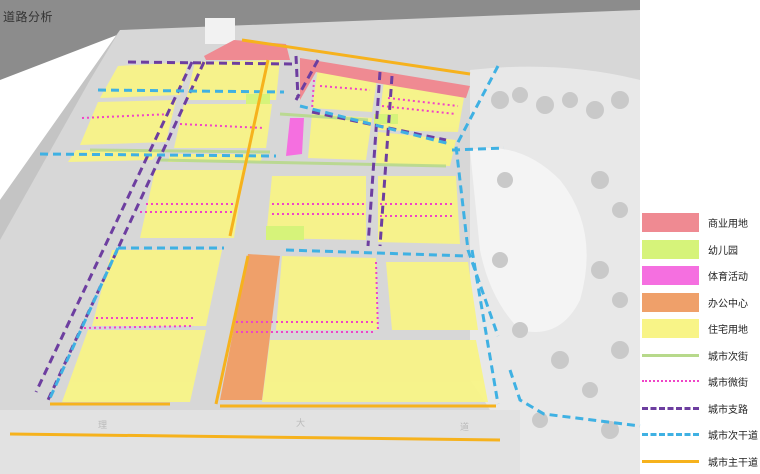 The height and width of the screenshot is (474, 760). What do you see at coordinates (260, 442) in the screenshot?
I see `foreground-ground` at bounding box center [260, 442].